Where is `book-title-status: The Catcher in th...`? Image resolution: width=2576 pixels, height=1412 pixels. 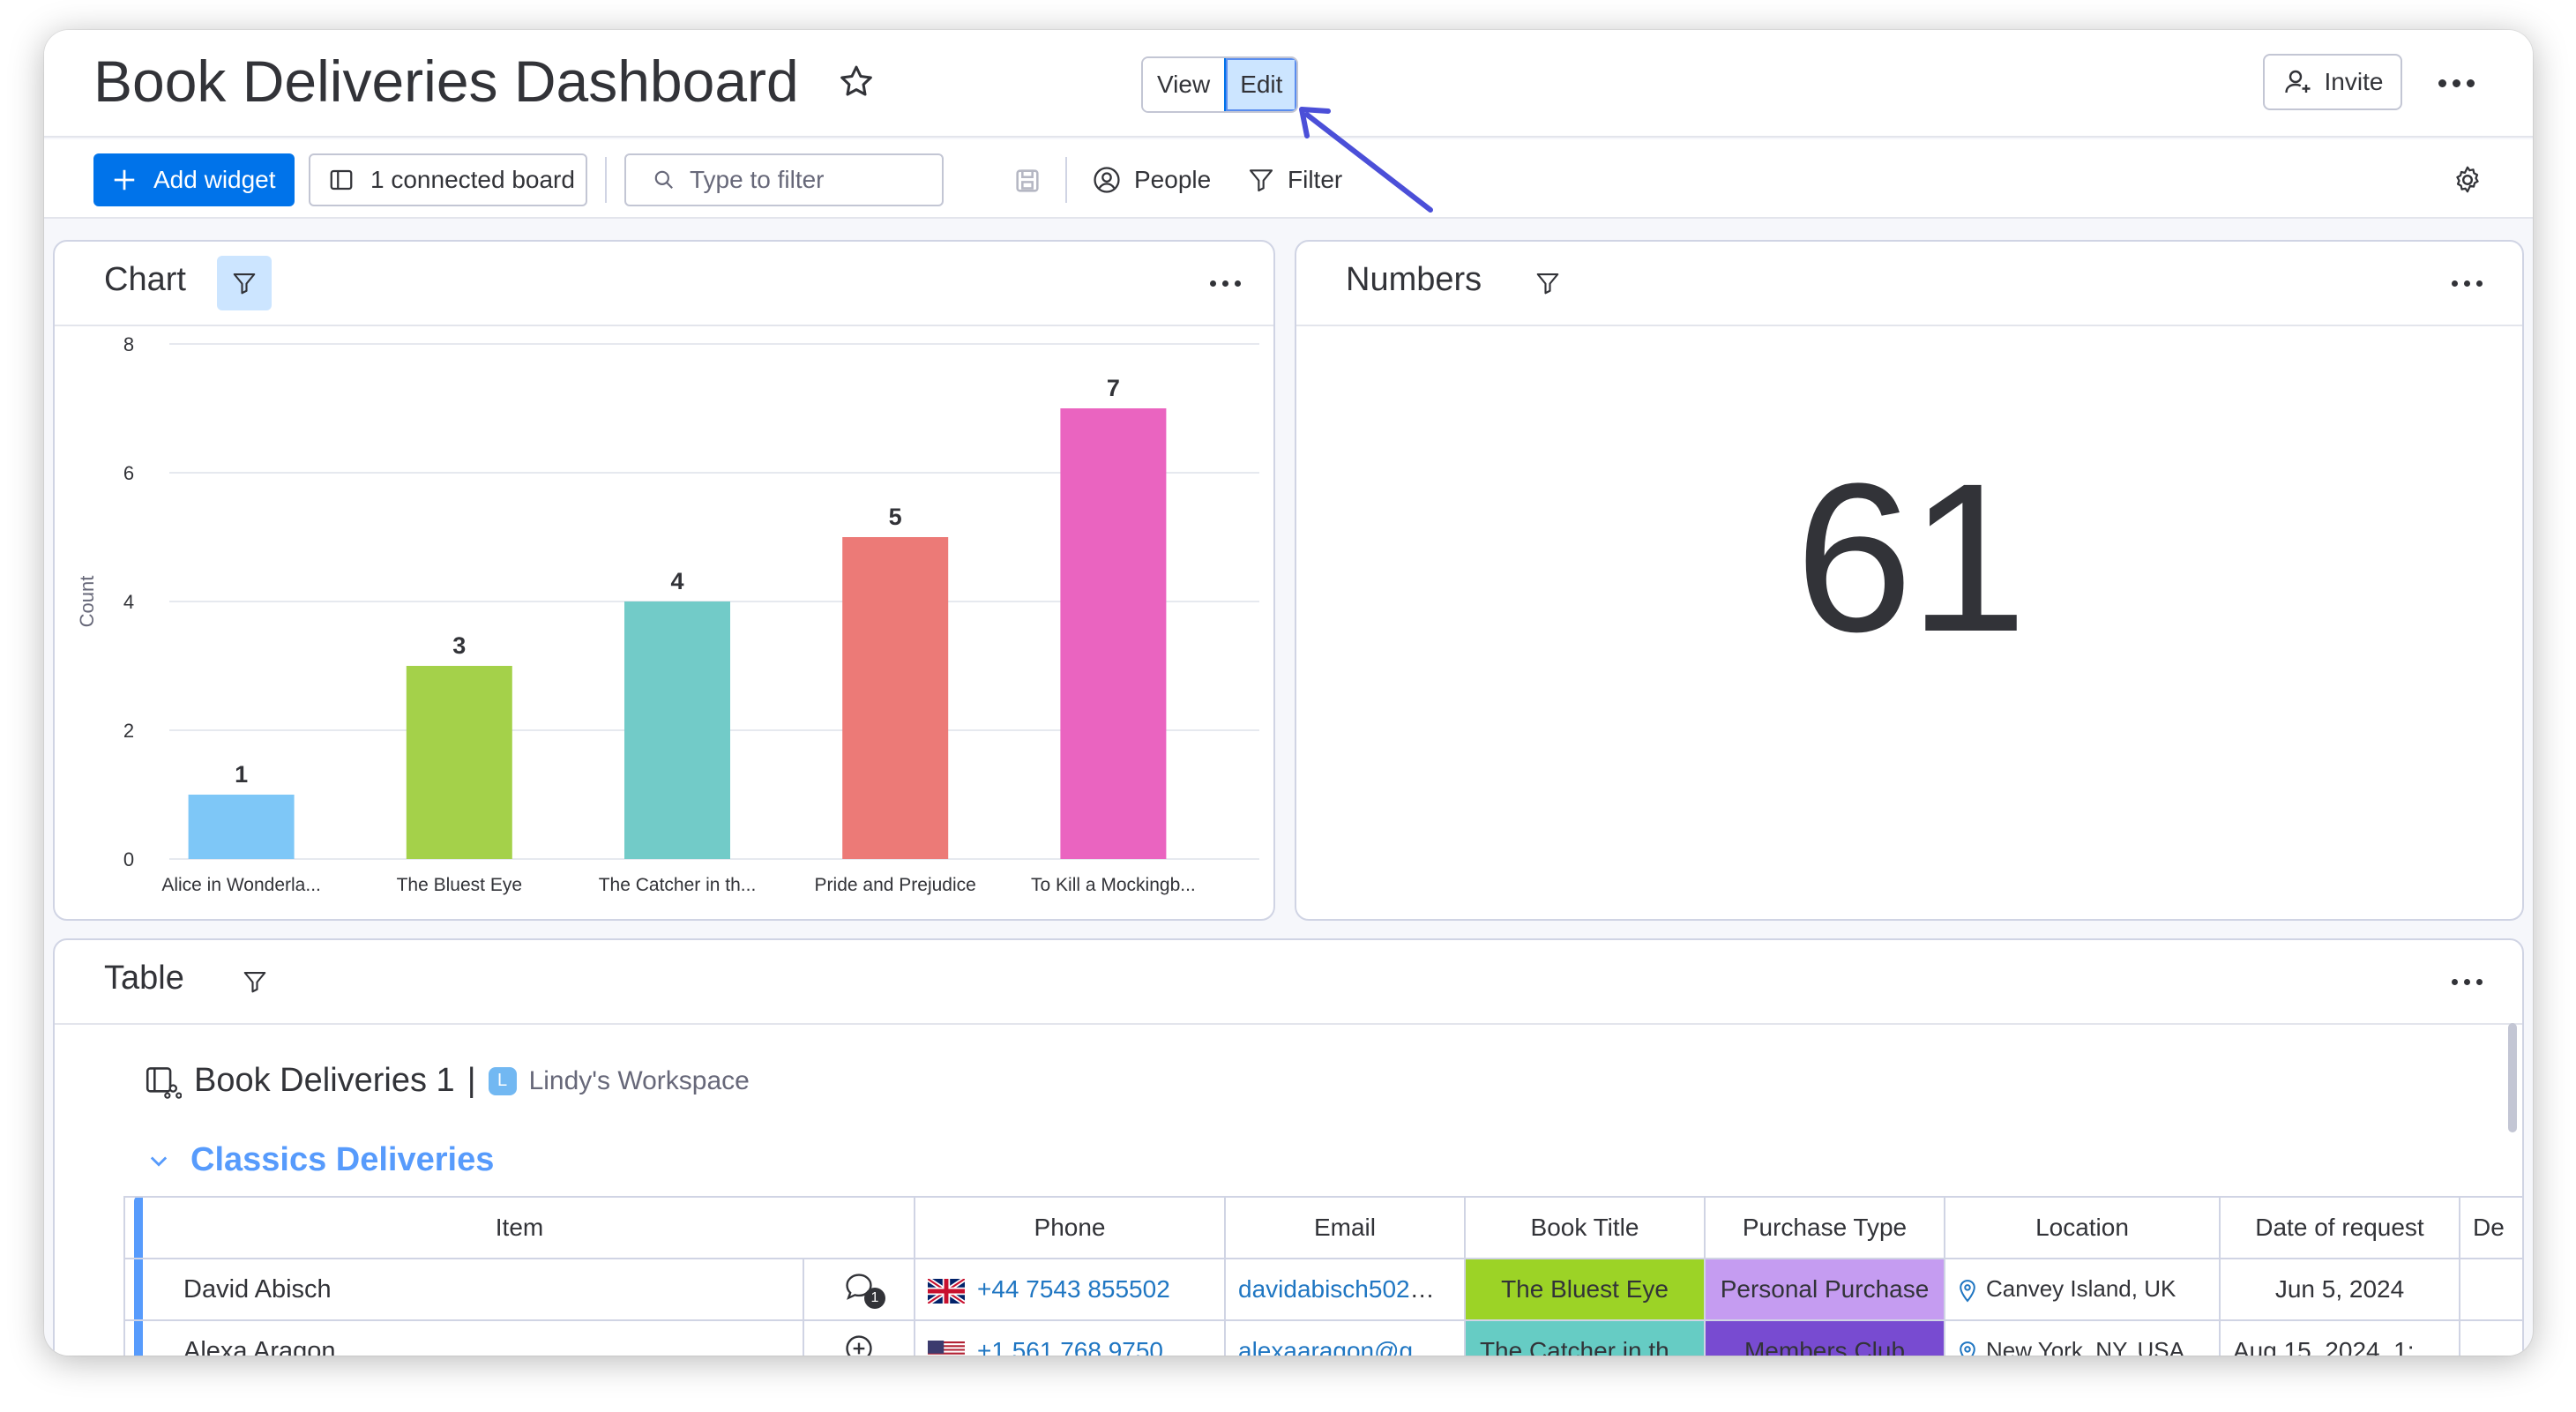 book-title-status: The Catcher in th... is located at coordinates (1585, 1337).